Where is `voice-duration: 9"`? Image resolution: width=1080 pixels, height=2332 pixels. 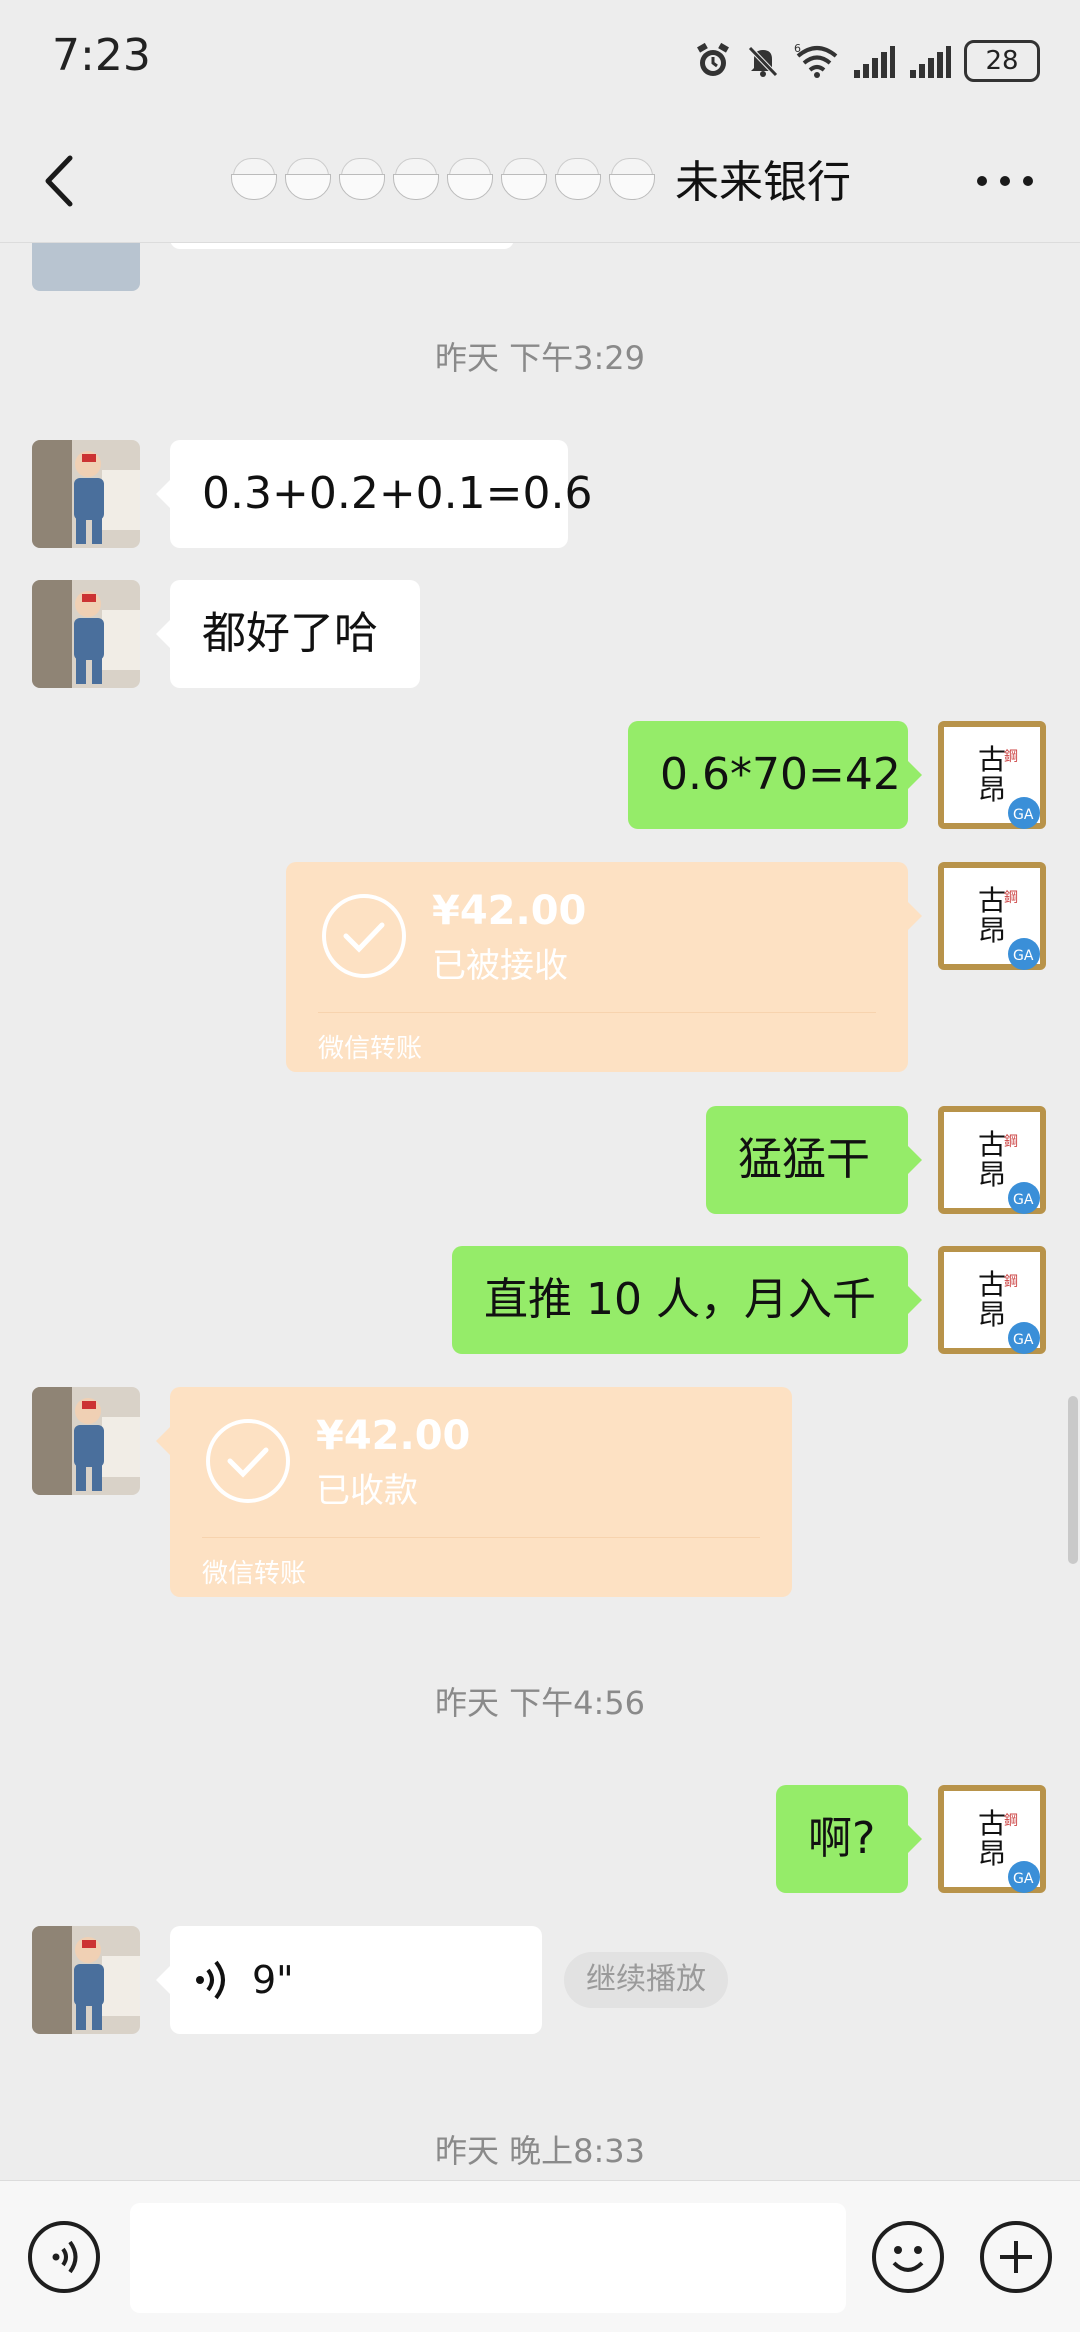 voice-duration: 9" is located at coordinates (273, 1980).